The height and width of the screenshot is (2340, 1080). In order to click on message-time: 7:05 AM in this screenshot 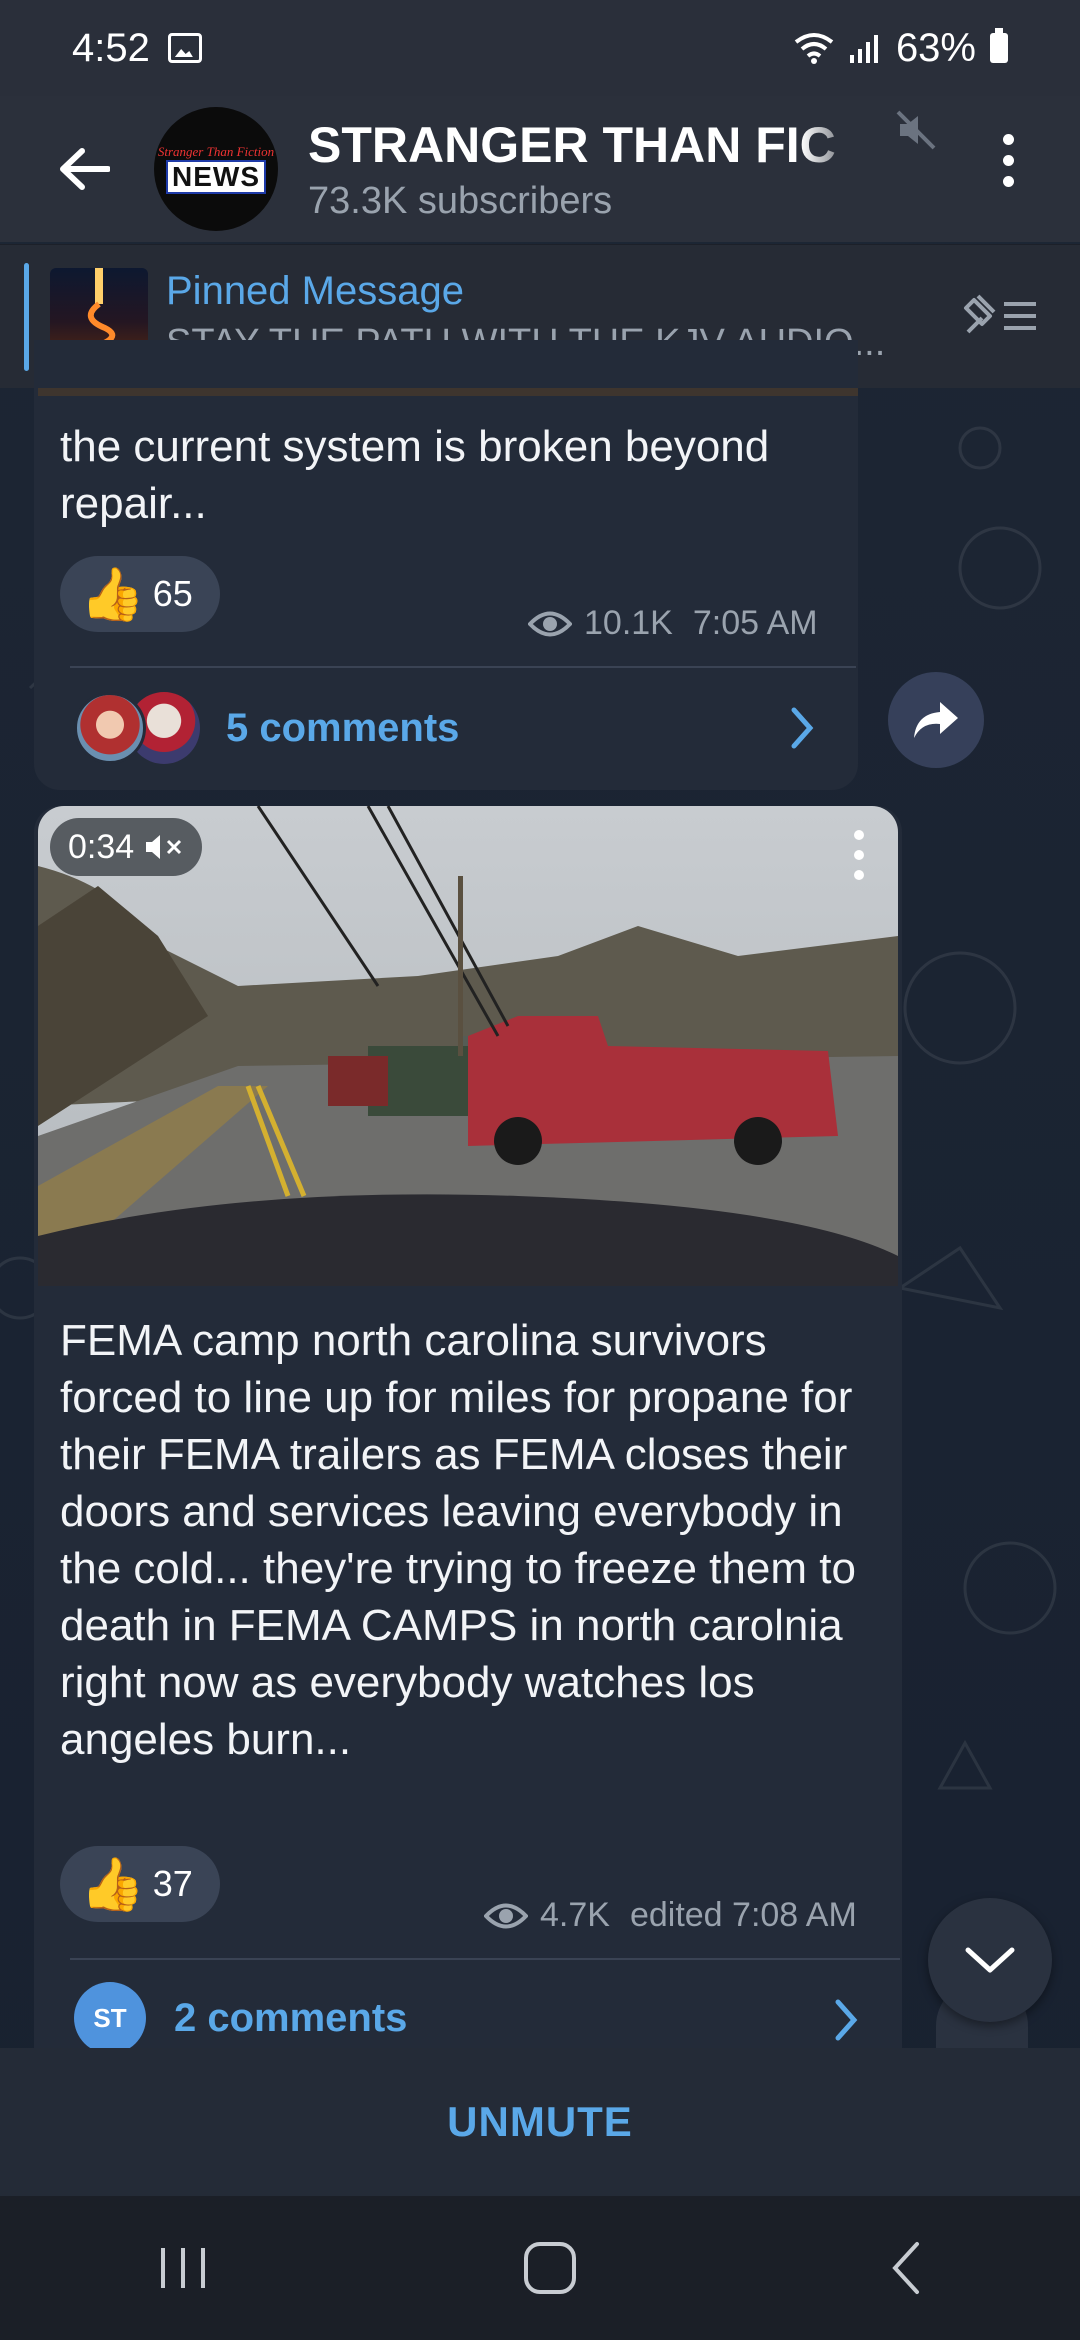, I will do `click(755, 623)`.